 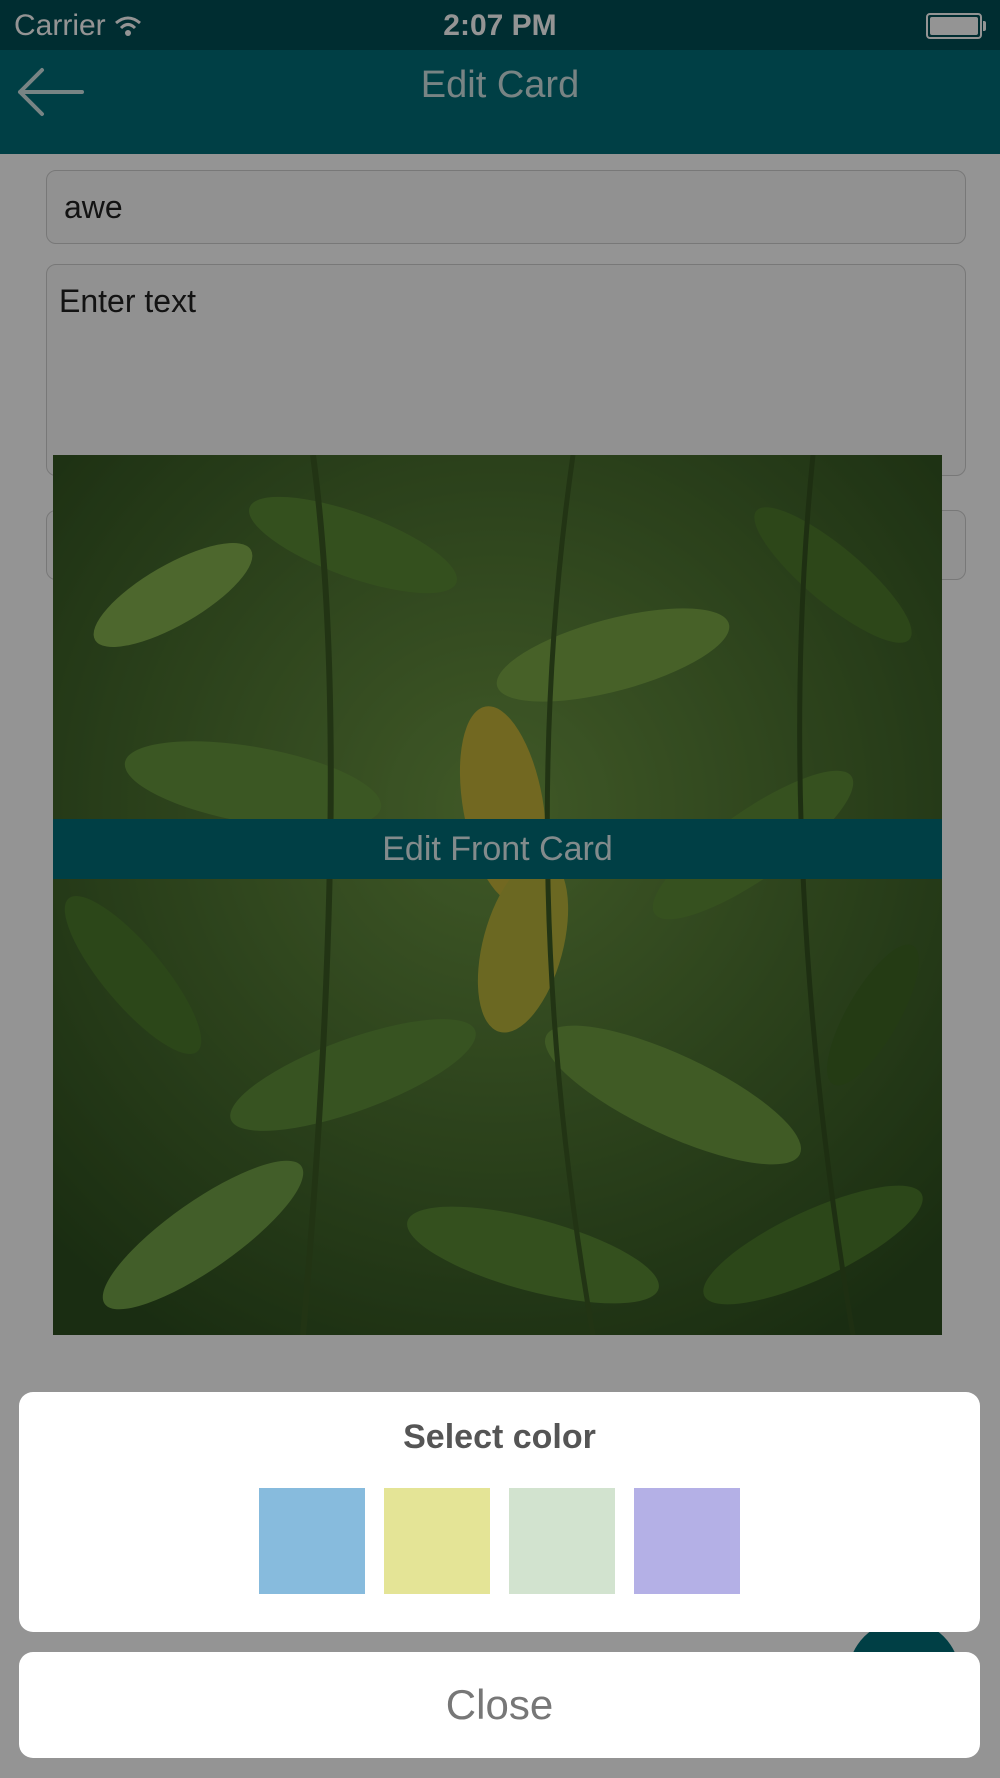 I want to click on color-swatch-green, so click(x=562, y=1541).